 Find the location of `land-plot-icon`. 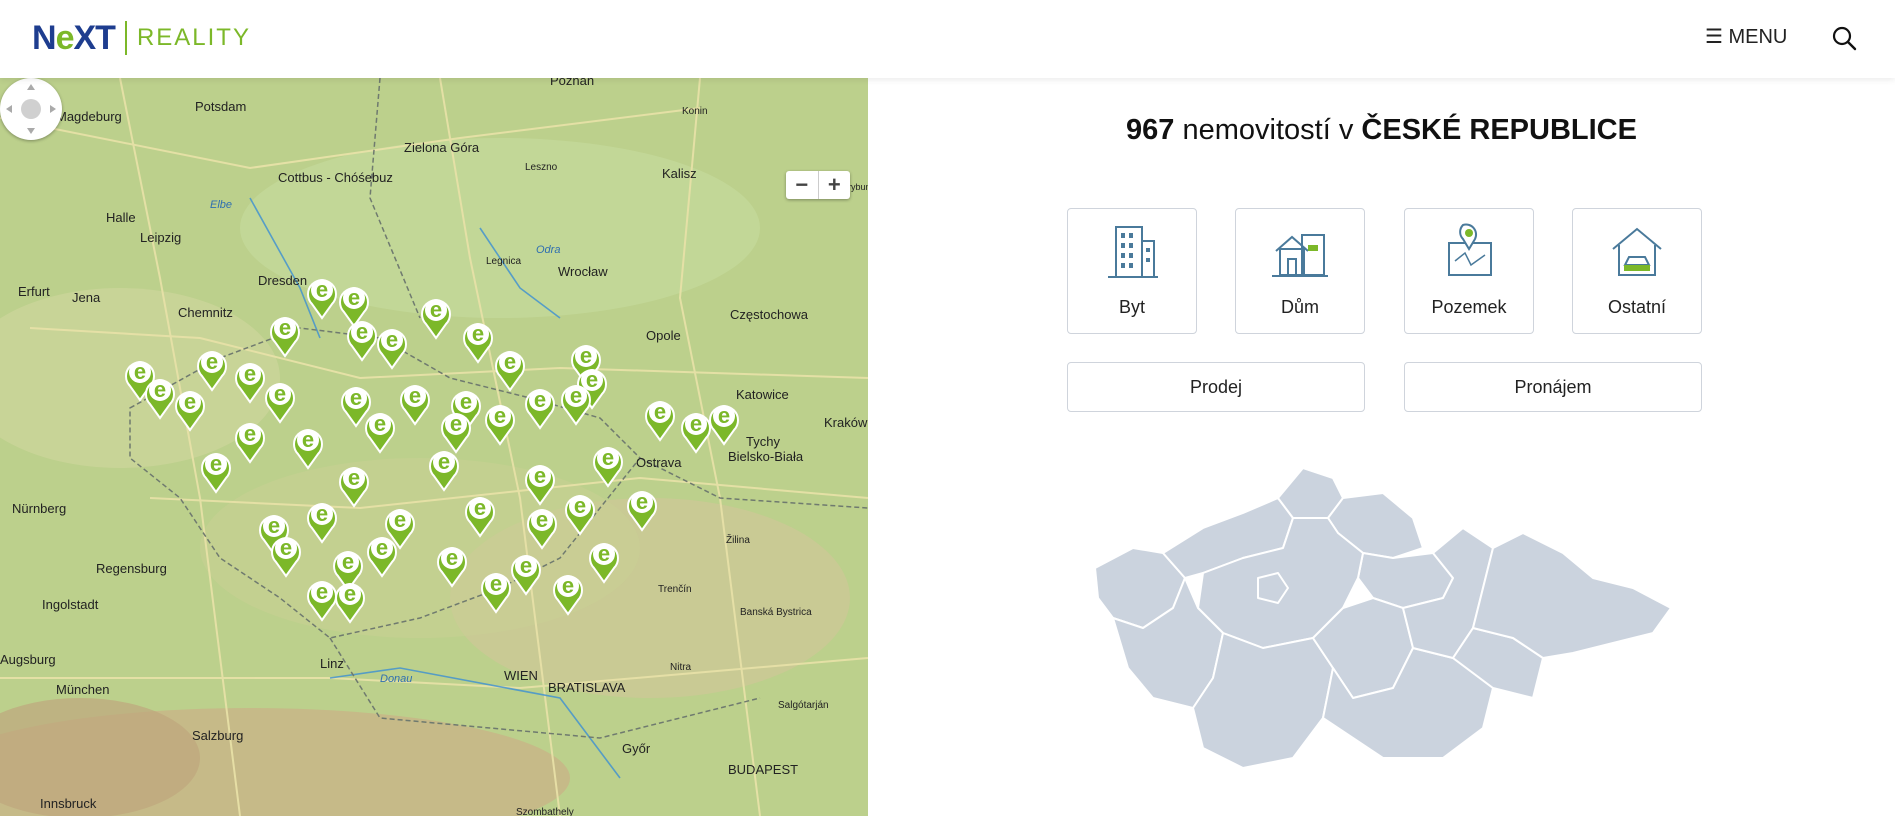

land-plot-icon is located at coordinates (1470, 249).